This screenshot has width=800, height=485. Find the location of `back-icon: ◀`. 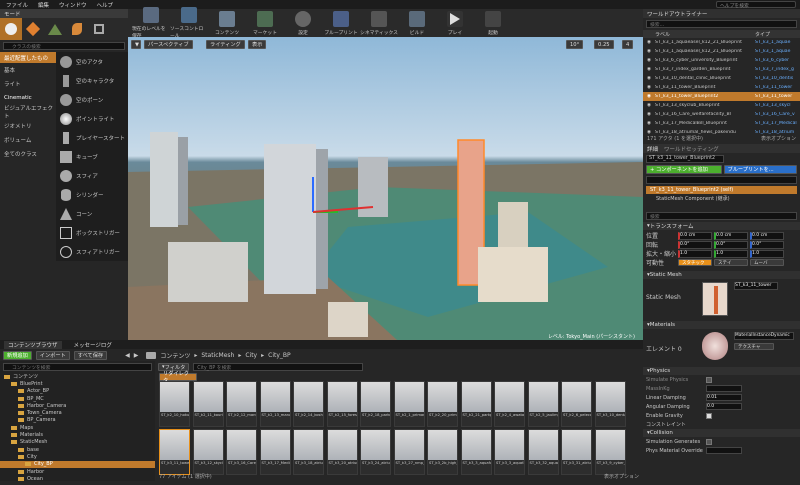

back-icon: ◀ is located at coordinates (127, 355).